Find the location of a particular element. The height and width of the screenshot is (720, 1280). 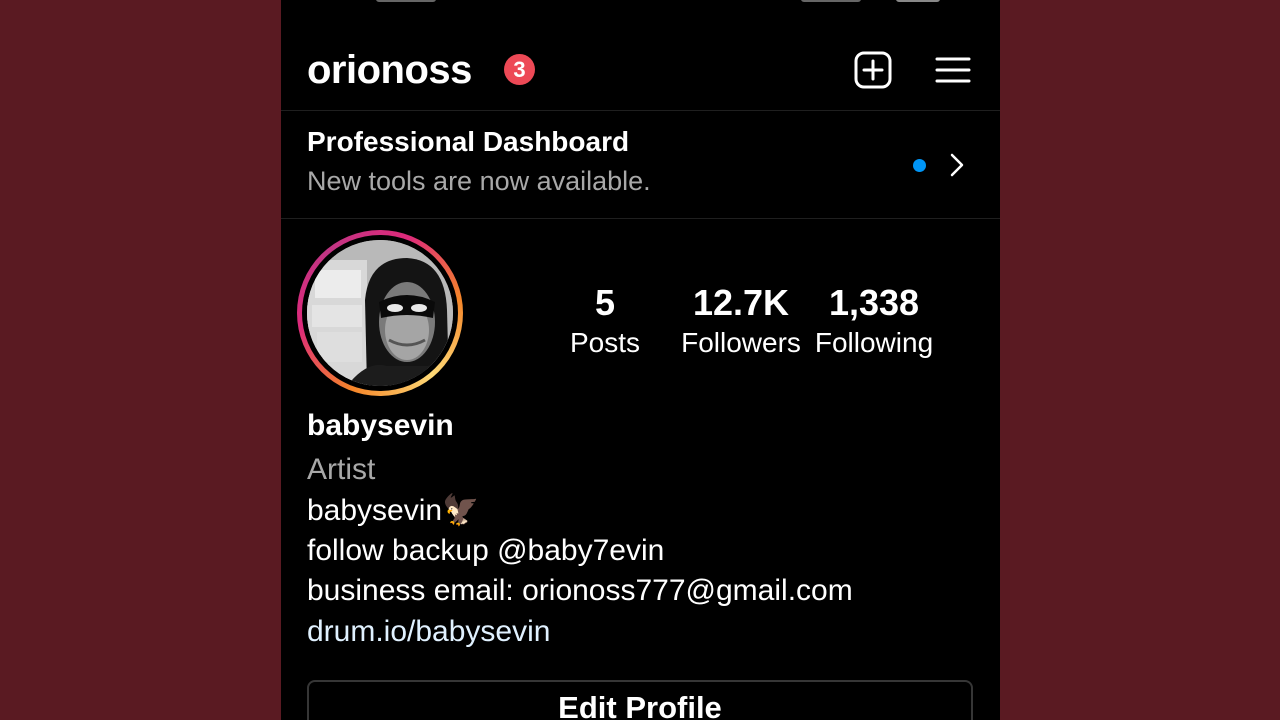

bio-line: follow backup @baby7evin is located at coordinates (486, 550).